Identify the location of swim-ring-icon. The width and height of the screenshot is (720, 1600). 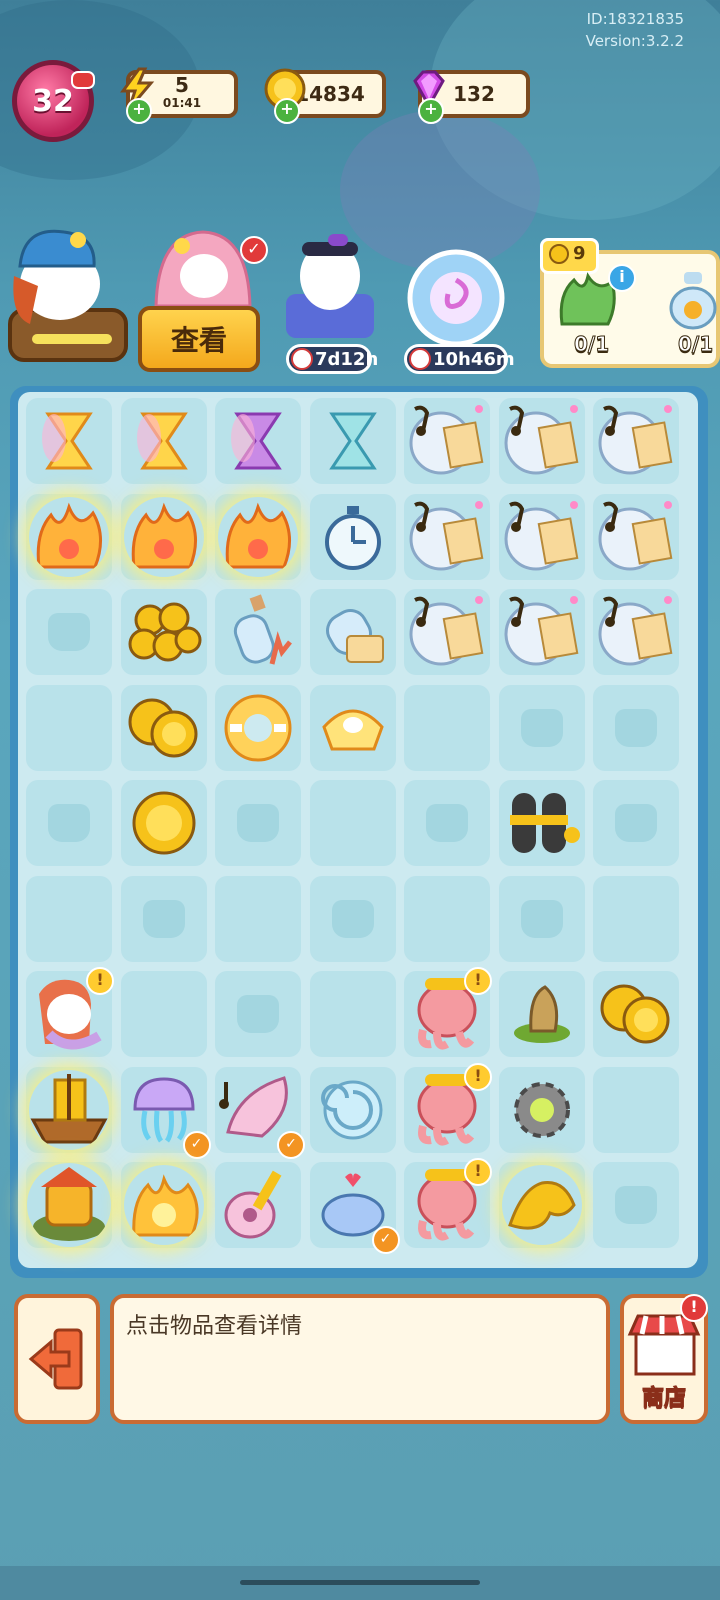
(258, 728).